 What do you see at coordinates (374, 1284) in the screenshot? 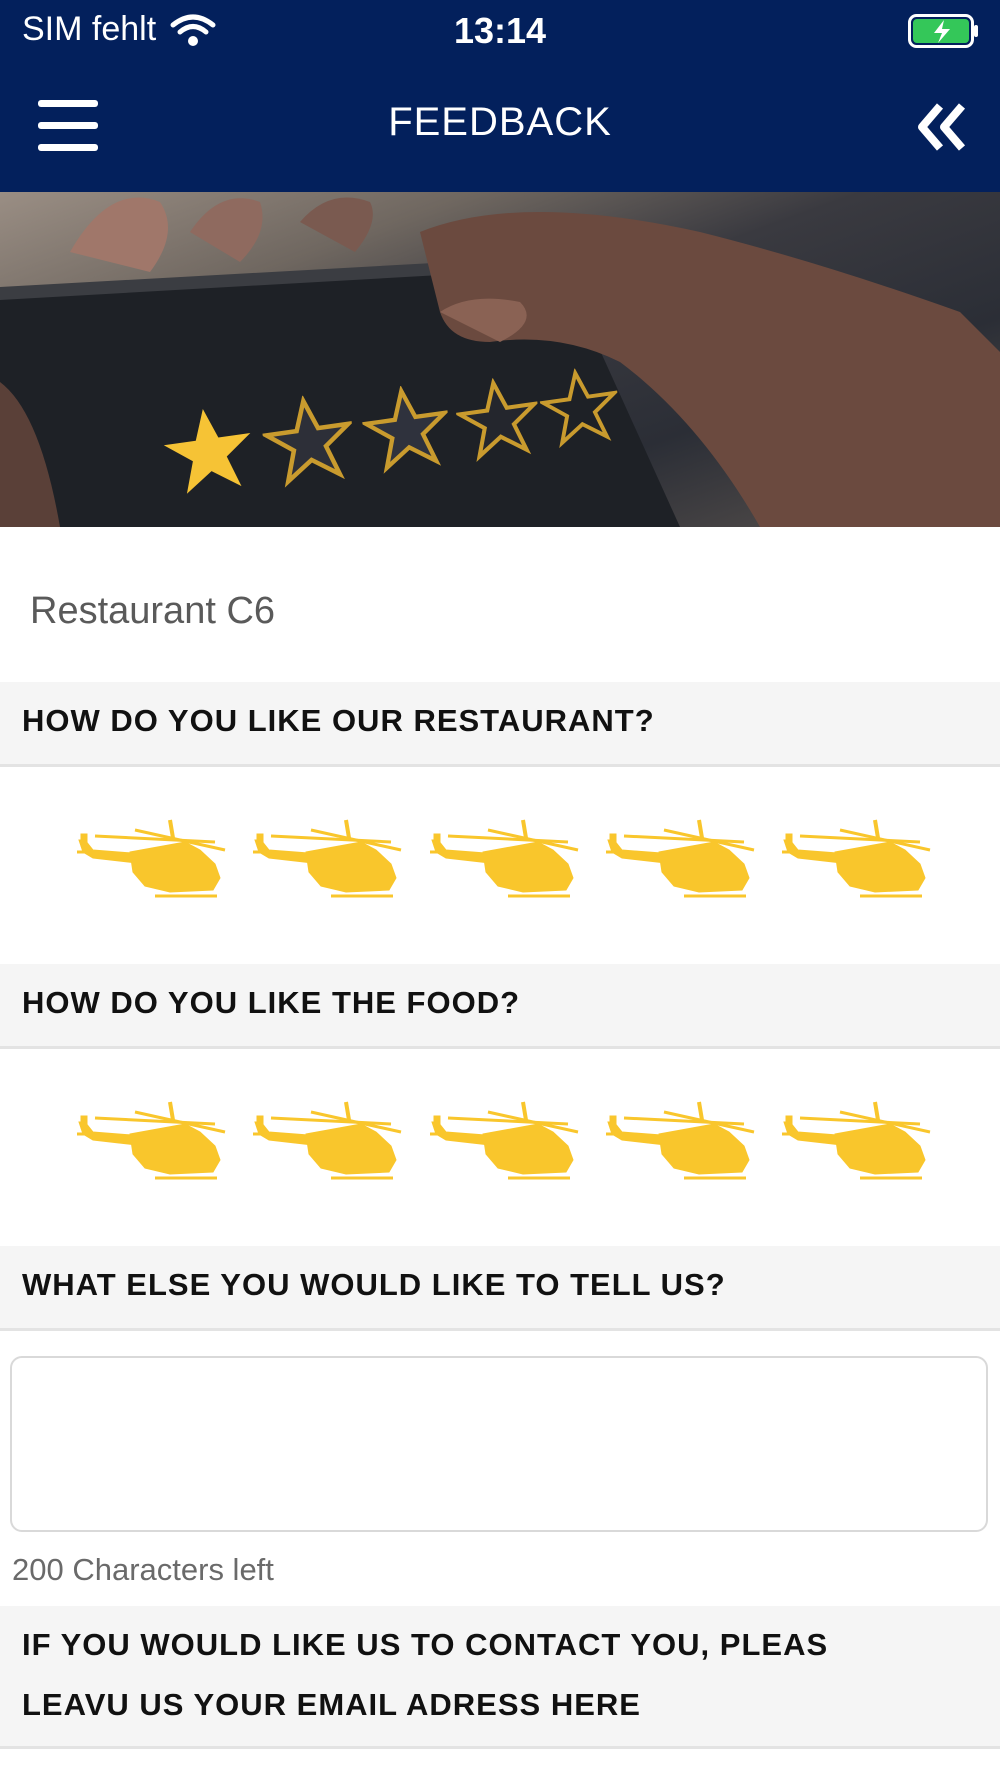
I see `comment-label: WHAT ELSE YOU WOULD LIKE TO TELL US?` at bounding box center [374, 1284].